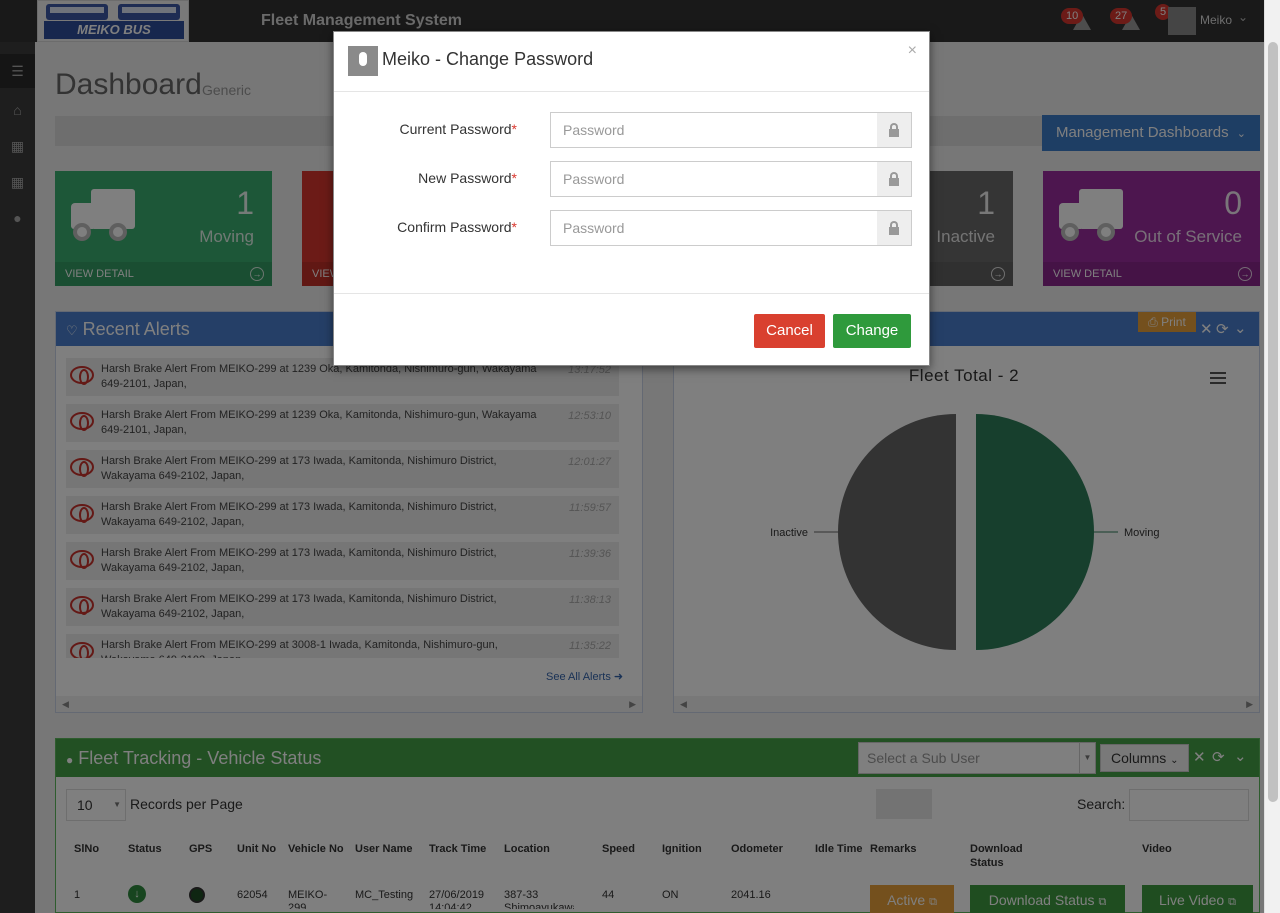  What do you see at coordinates (455, 129) in the screenshot?
I see `label-text: Current Password` at bounding box center [455, 129].